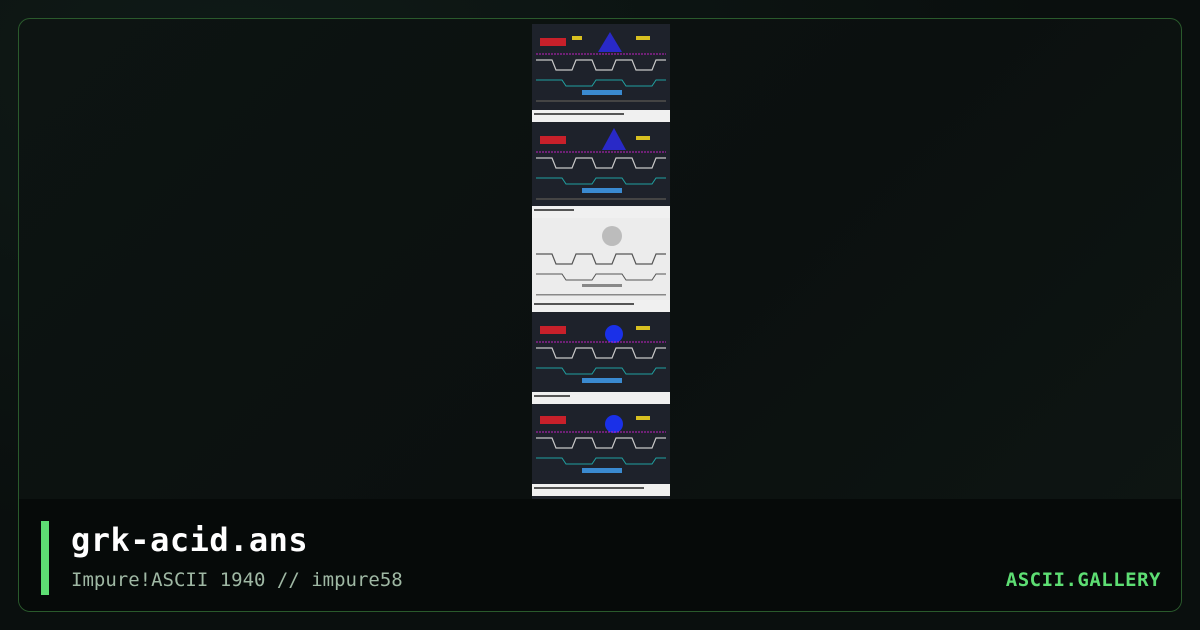 The height and width of the screenshot is (630, 1200). I want to click on file-title: grk-acid.ans, so click(190, 540).